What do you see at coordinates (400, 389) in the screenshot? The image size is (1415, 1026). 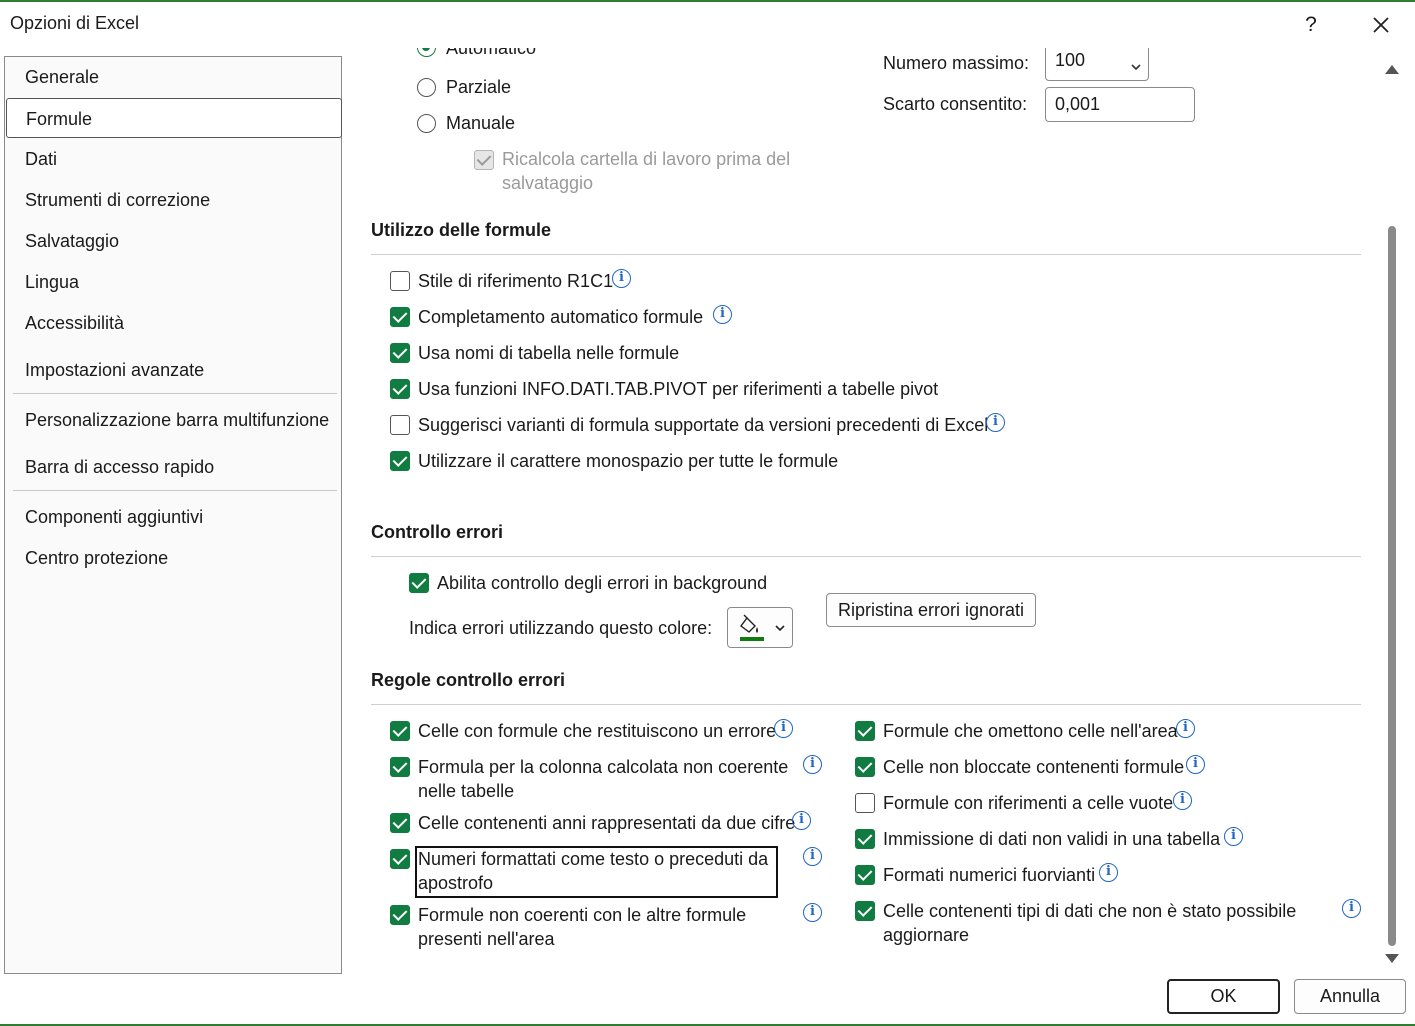 I see `getpivotdata-checkbox` at bounding box center [400, 389].